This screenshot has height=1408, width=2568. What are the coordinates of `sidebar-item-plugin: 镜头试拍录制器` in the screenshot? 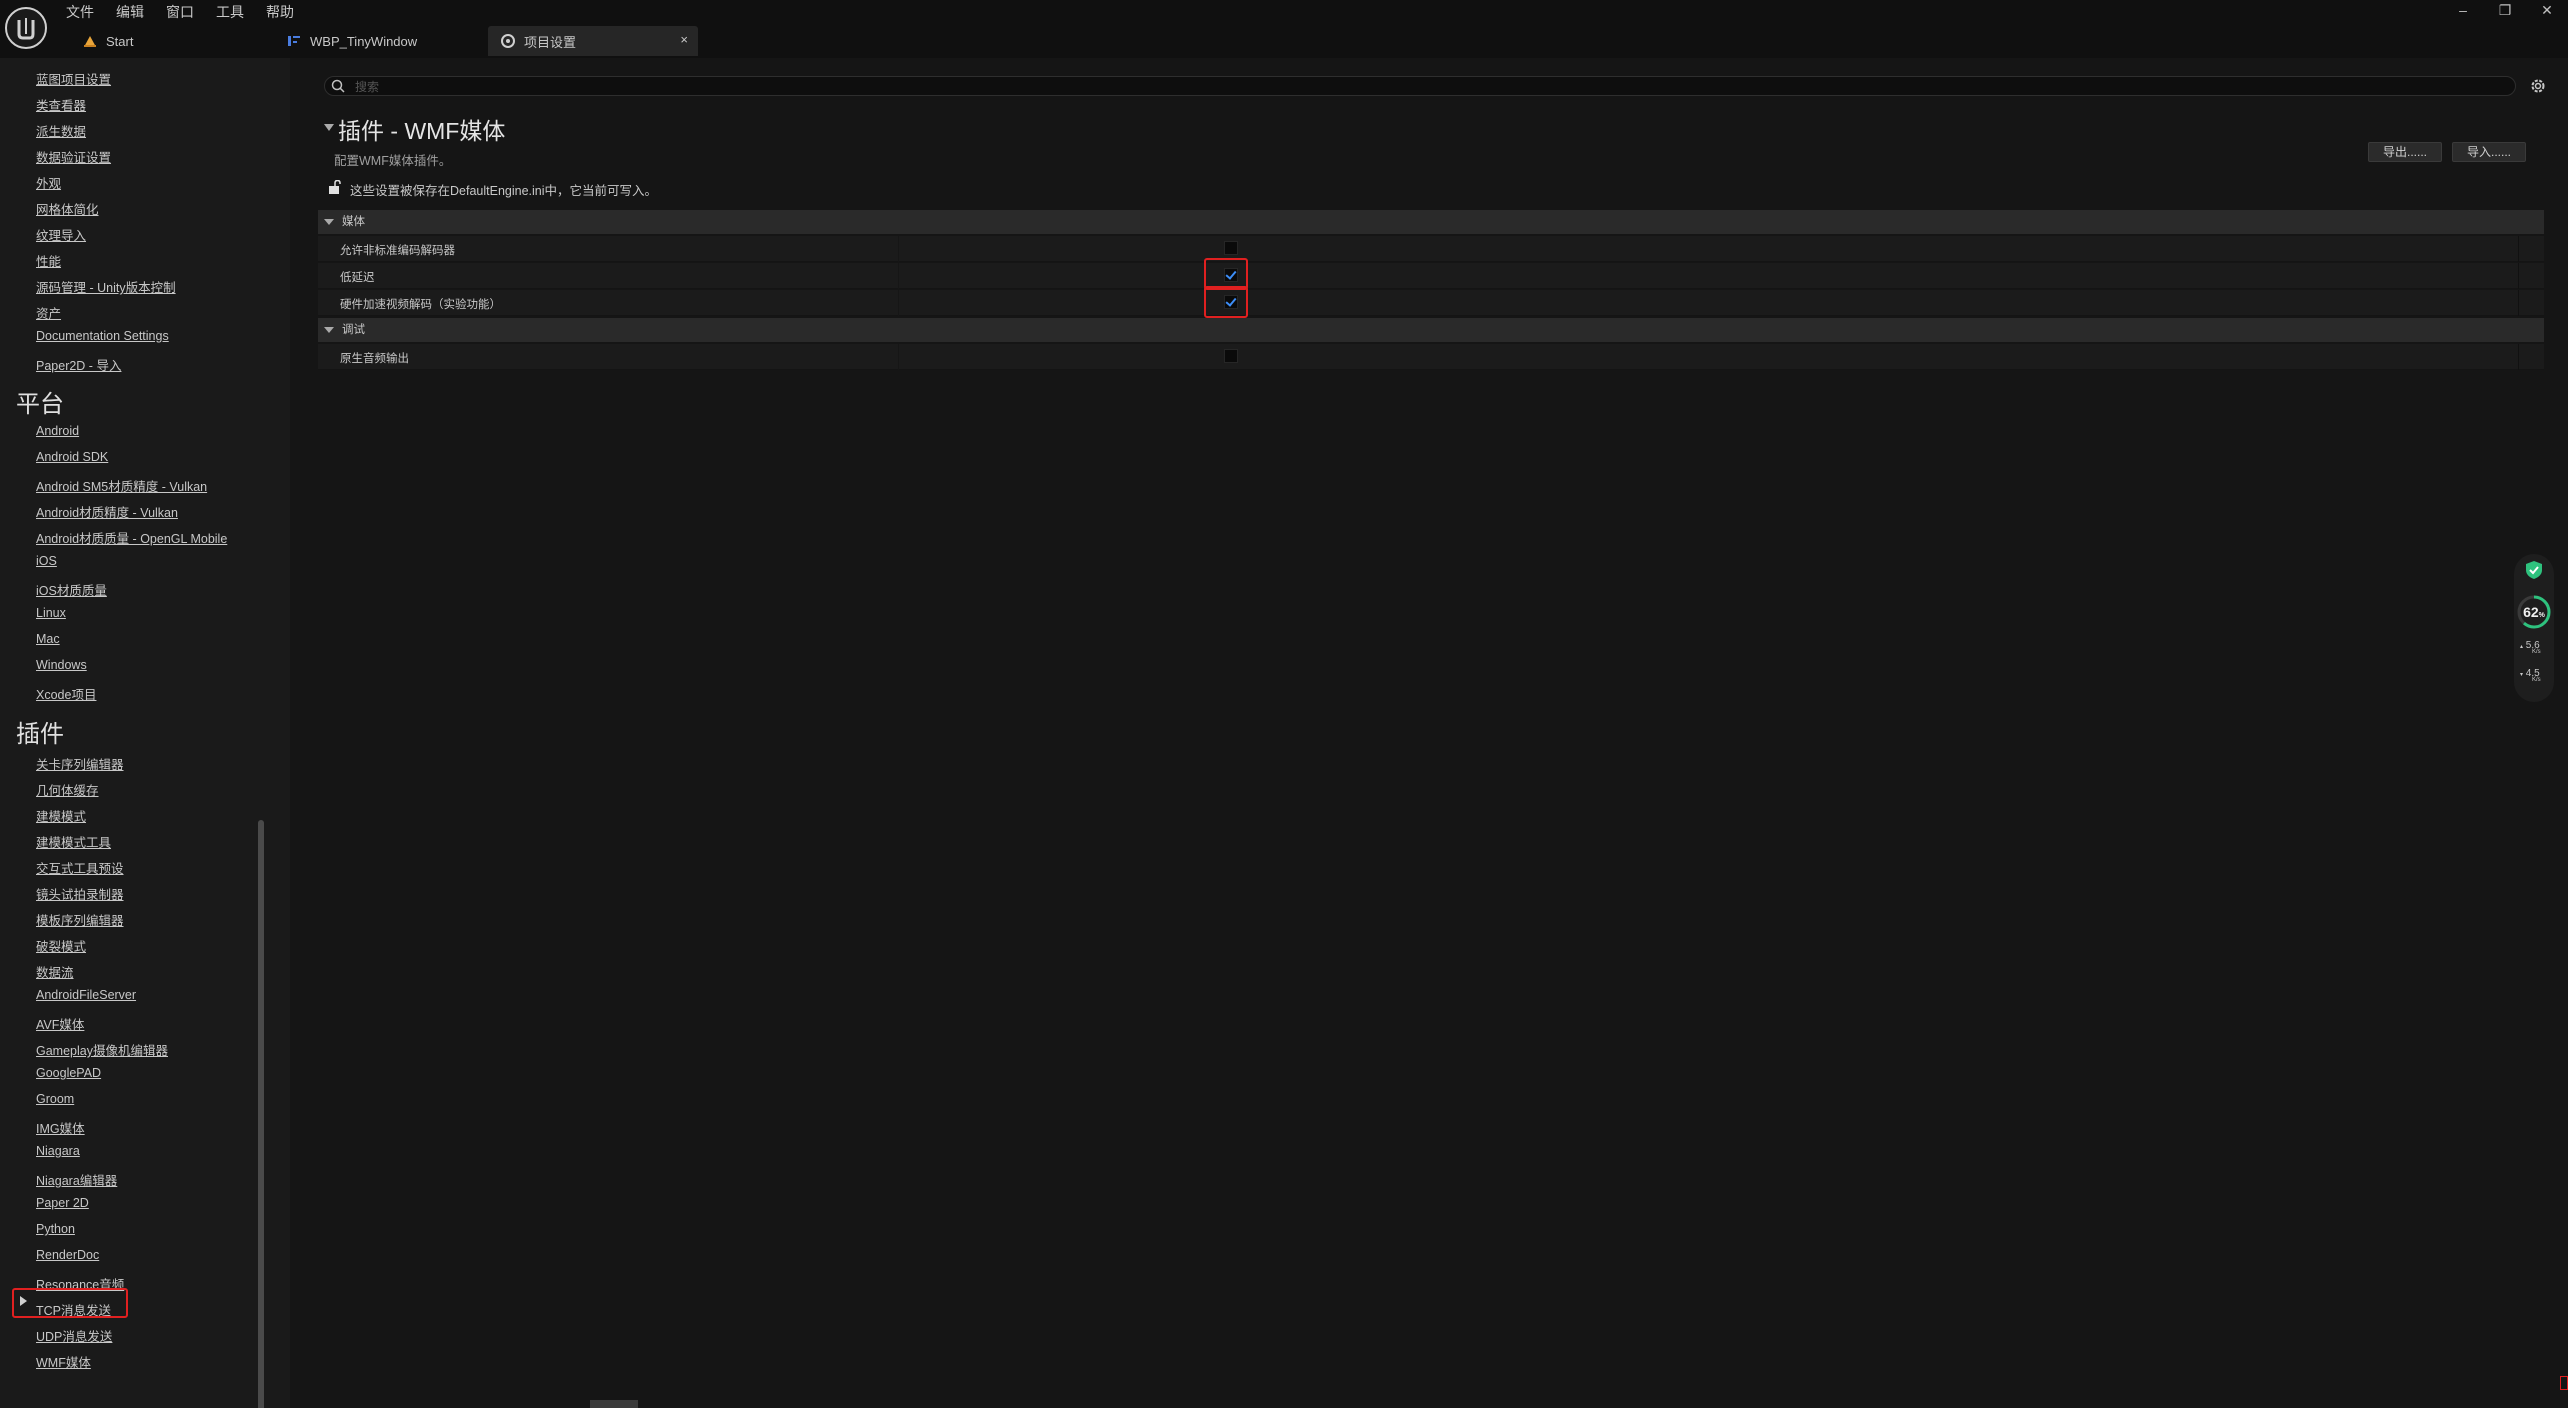 It's located at (80, 893).